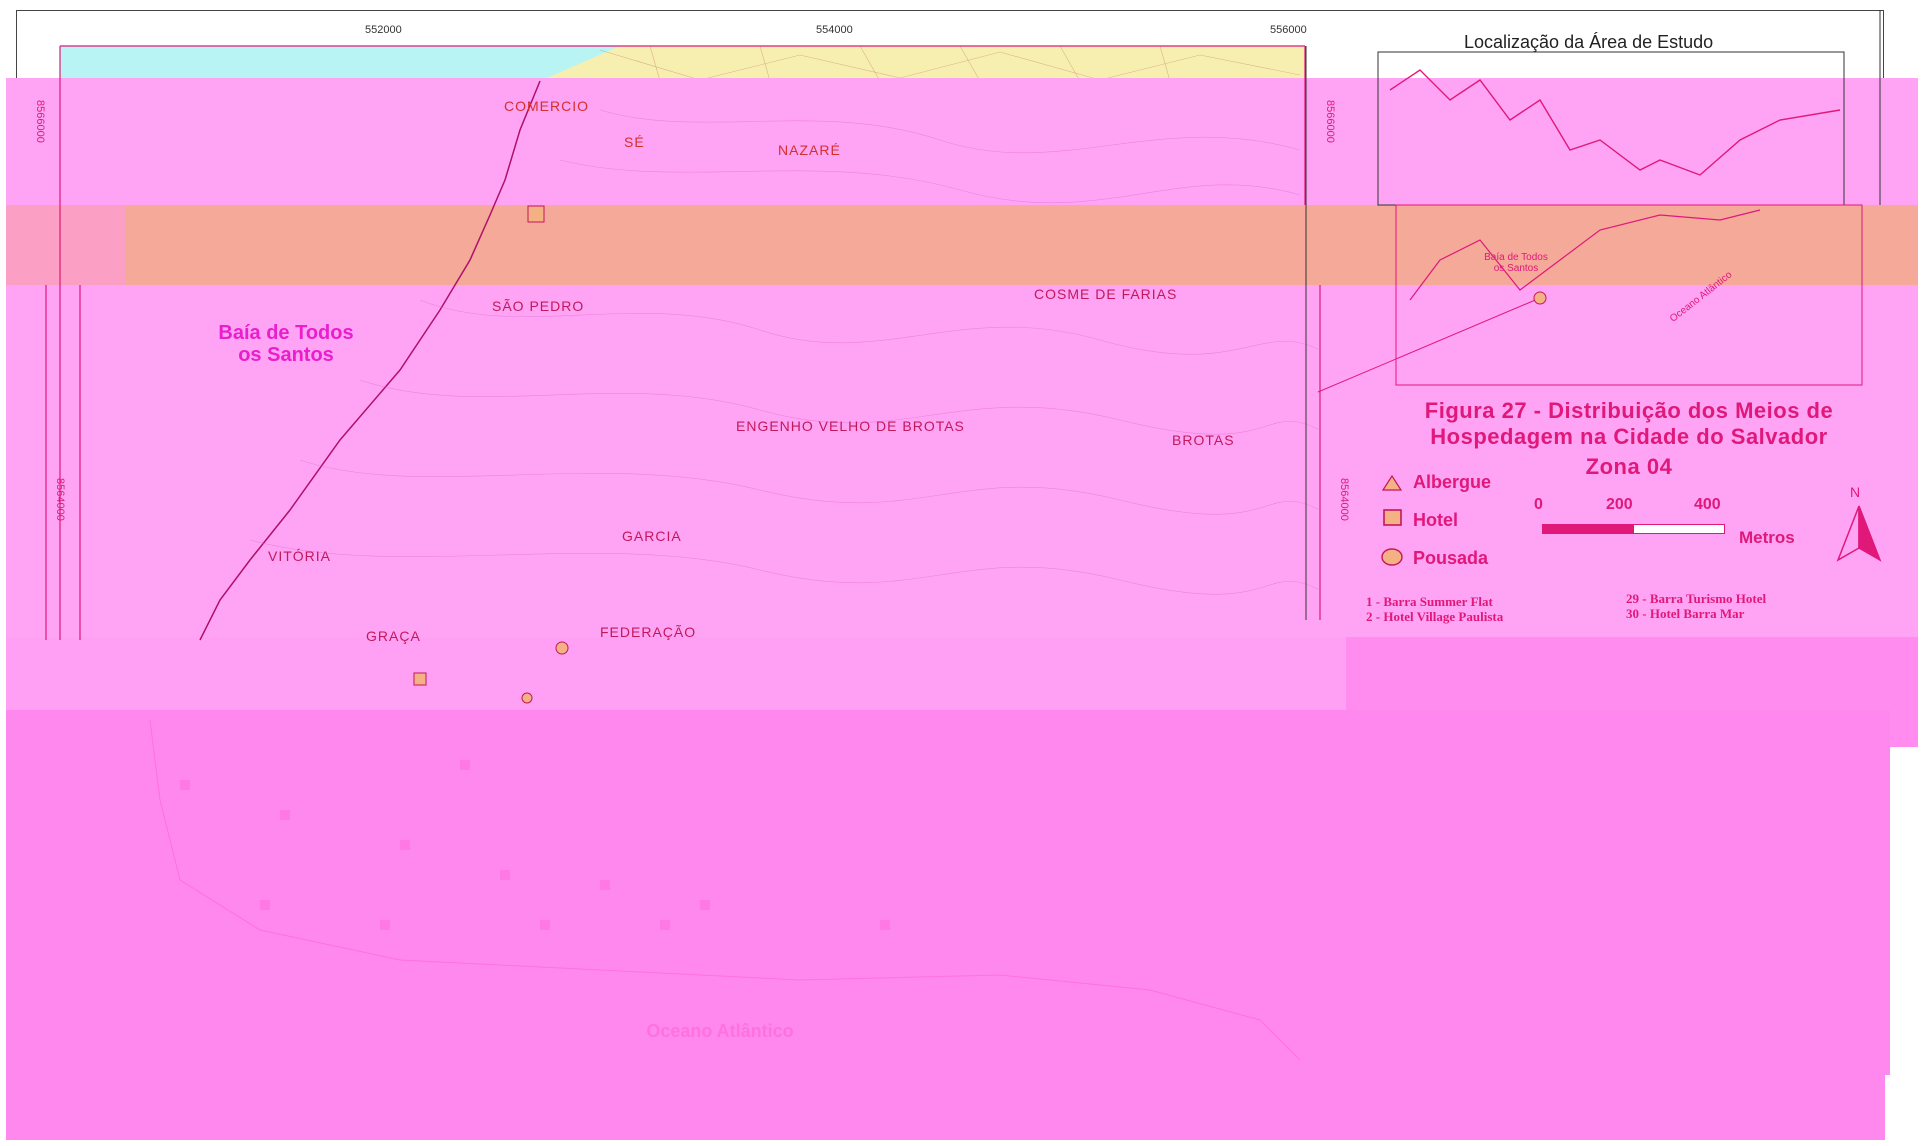  Describe the element at coordinates (1451, 558) in the screenshot. I see `legend-pousada: Pousada` at that location.